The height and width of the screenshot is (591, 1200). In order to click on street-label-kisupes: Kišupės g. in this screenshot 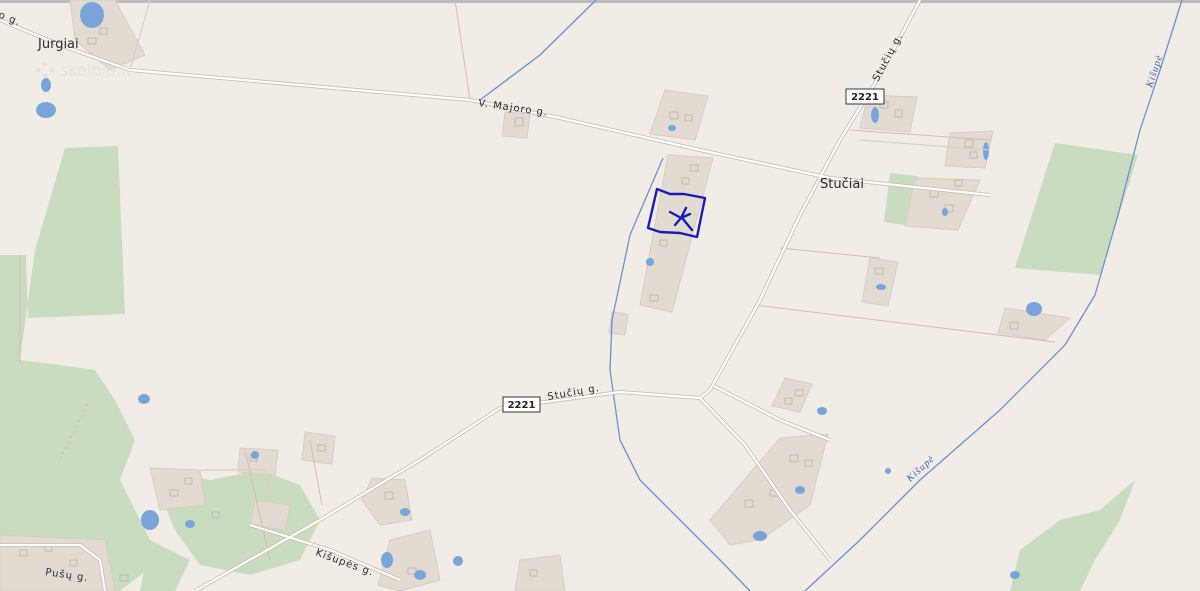, I will do `click(345, 563)`.